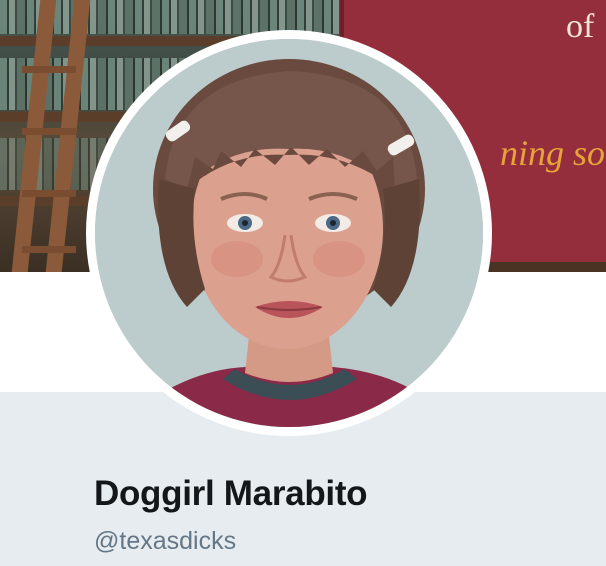 This screenshot has width=606, height=566. I want to click on profile-handle: @texasdicks, so click(165, 541).